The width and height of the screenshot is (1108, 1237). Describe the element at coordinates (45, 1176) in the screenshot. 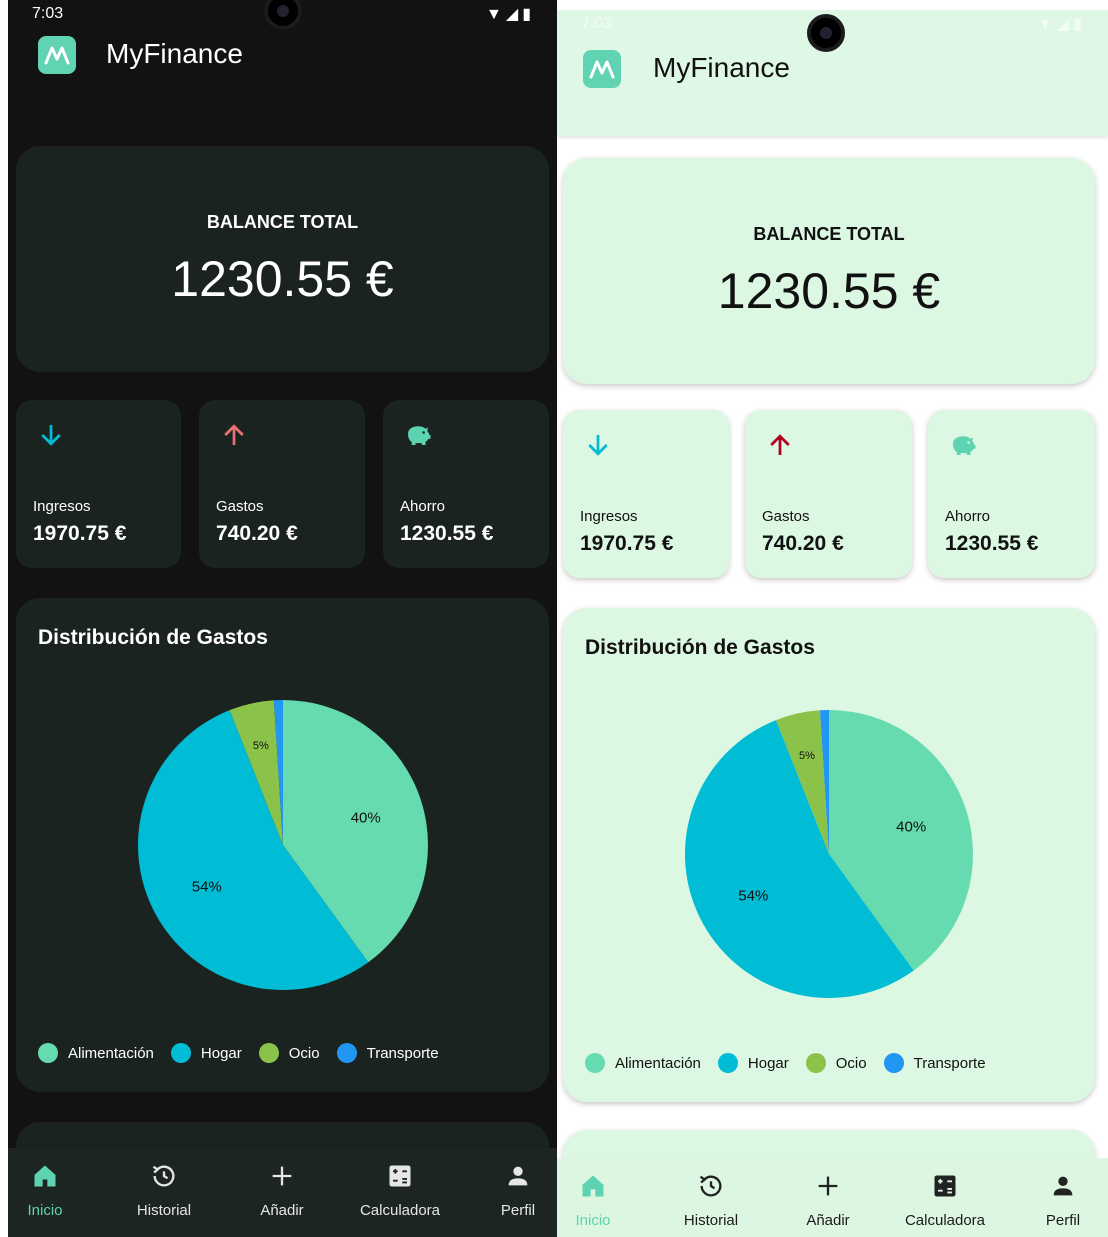

I see `home-icon` at that location.